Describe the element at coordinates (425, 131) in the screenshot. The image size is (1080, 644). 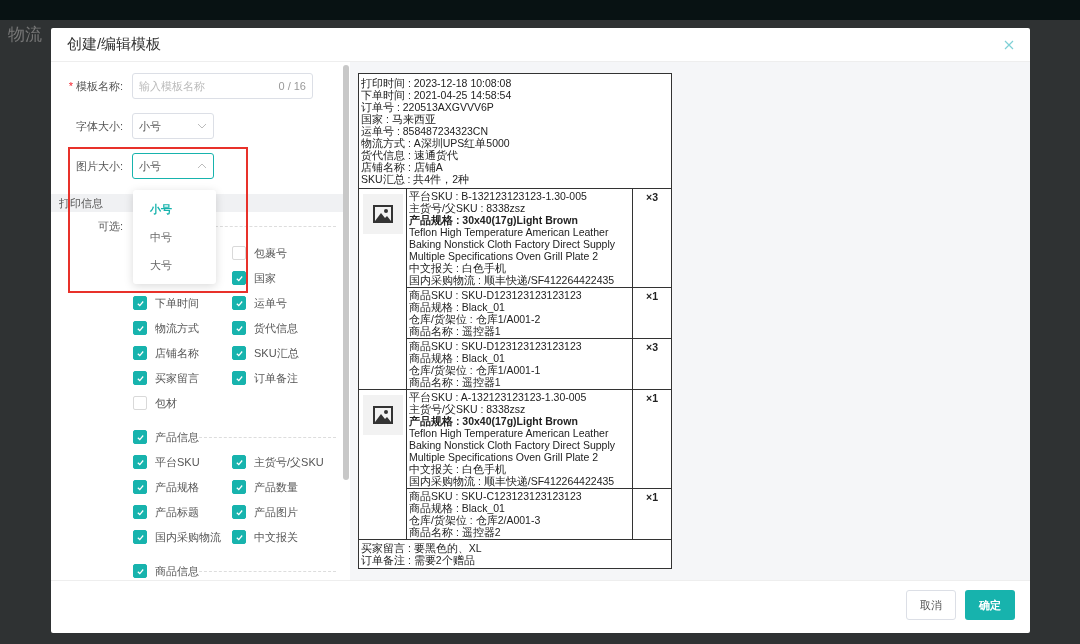
I see `preview-line: 运单号 : 858487234323CN` at that location.